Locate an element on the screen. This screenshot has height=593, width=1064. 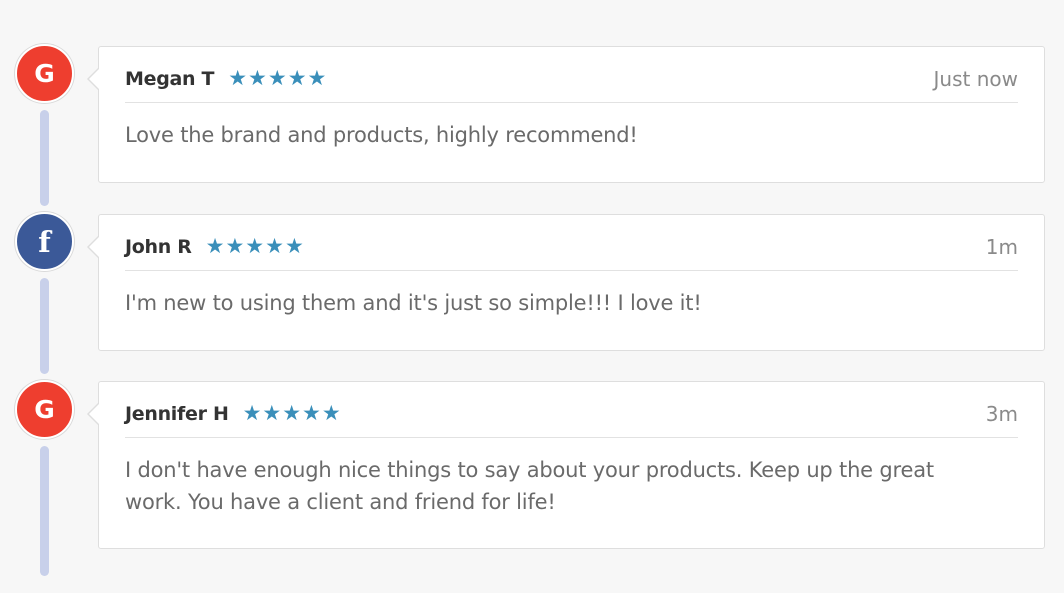
reviewer-name: Megan T is located at coordinates (170, 79).